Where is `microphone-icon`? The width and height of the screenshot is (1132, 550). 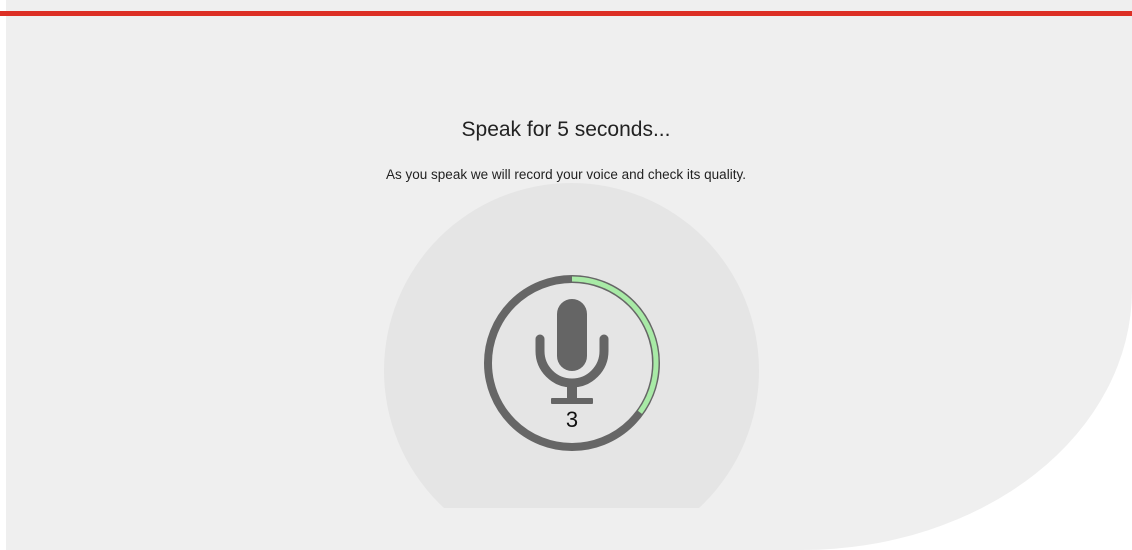
microphone-icon is located at coordinates (572, 351).